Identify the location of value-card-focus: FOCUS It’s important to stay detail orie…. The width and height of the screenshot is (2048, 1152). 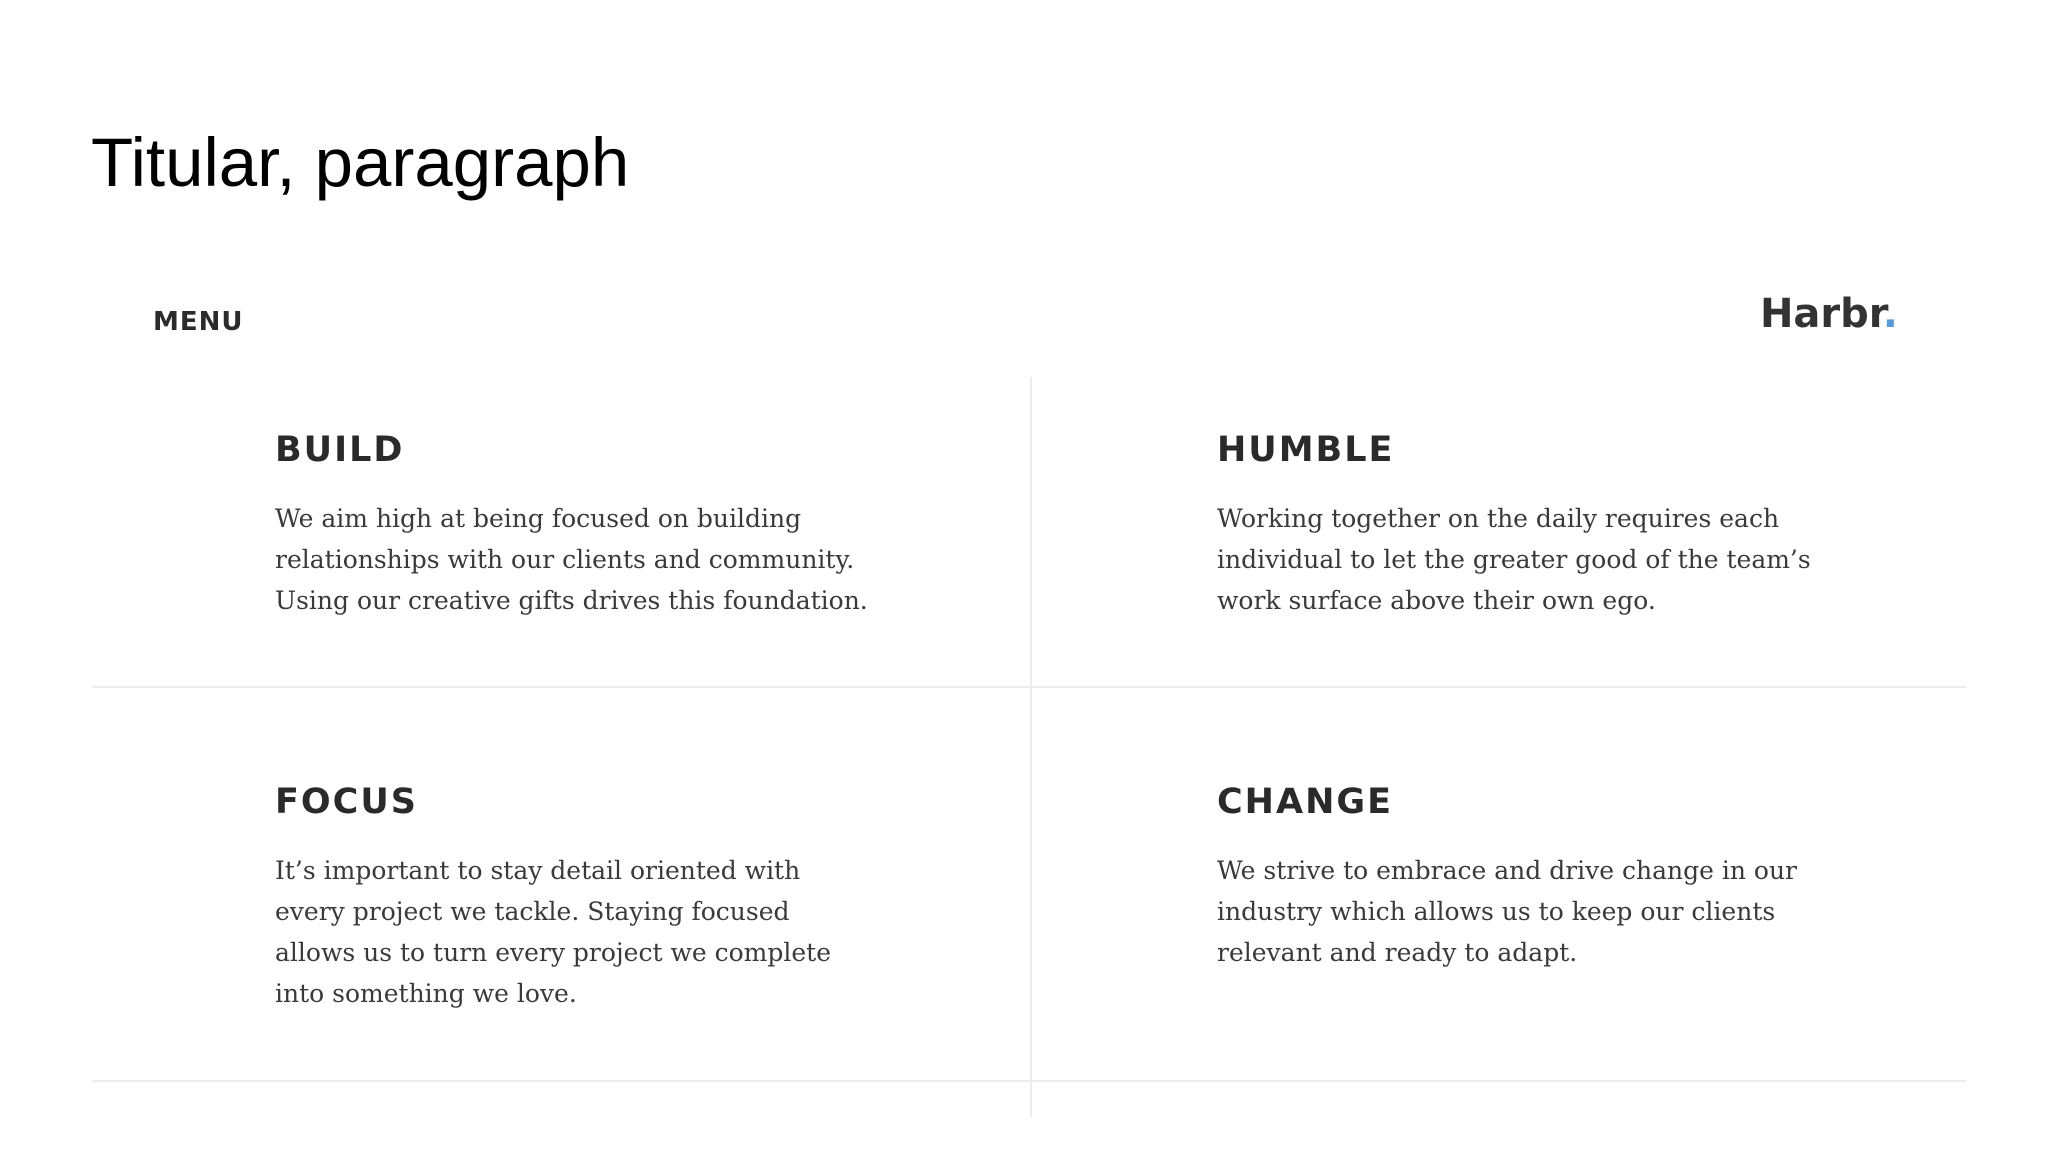
(575, 897).